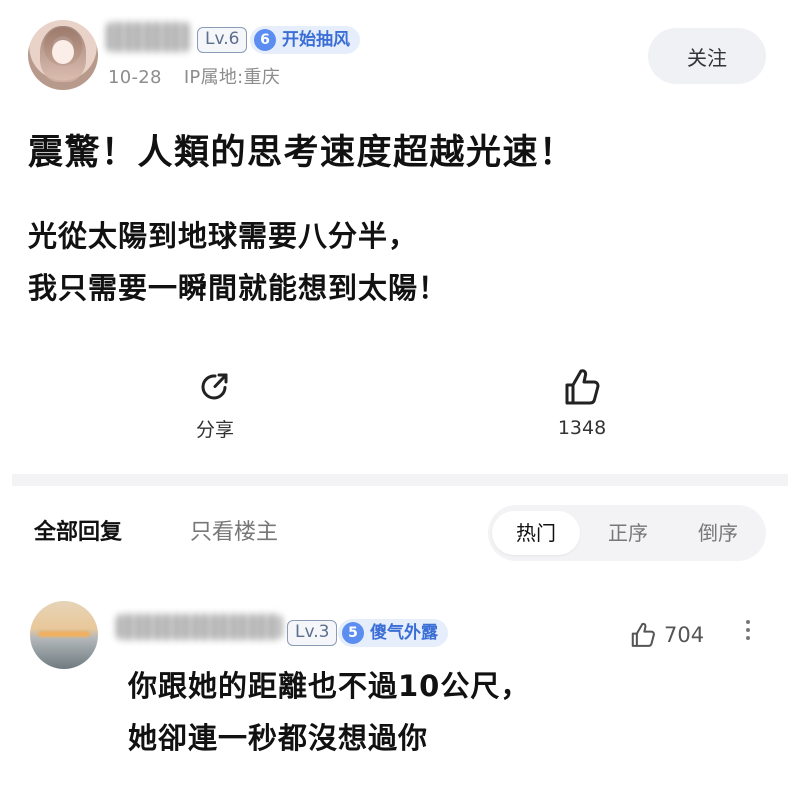 The width and height of the screenshot is (800, 800). Describe the element at coordinates (684, 635) in the screenshot. I see `comment-like-count: 704` at that location.